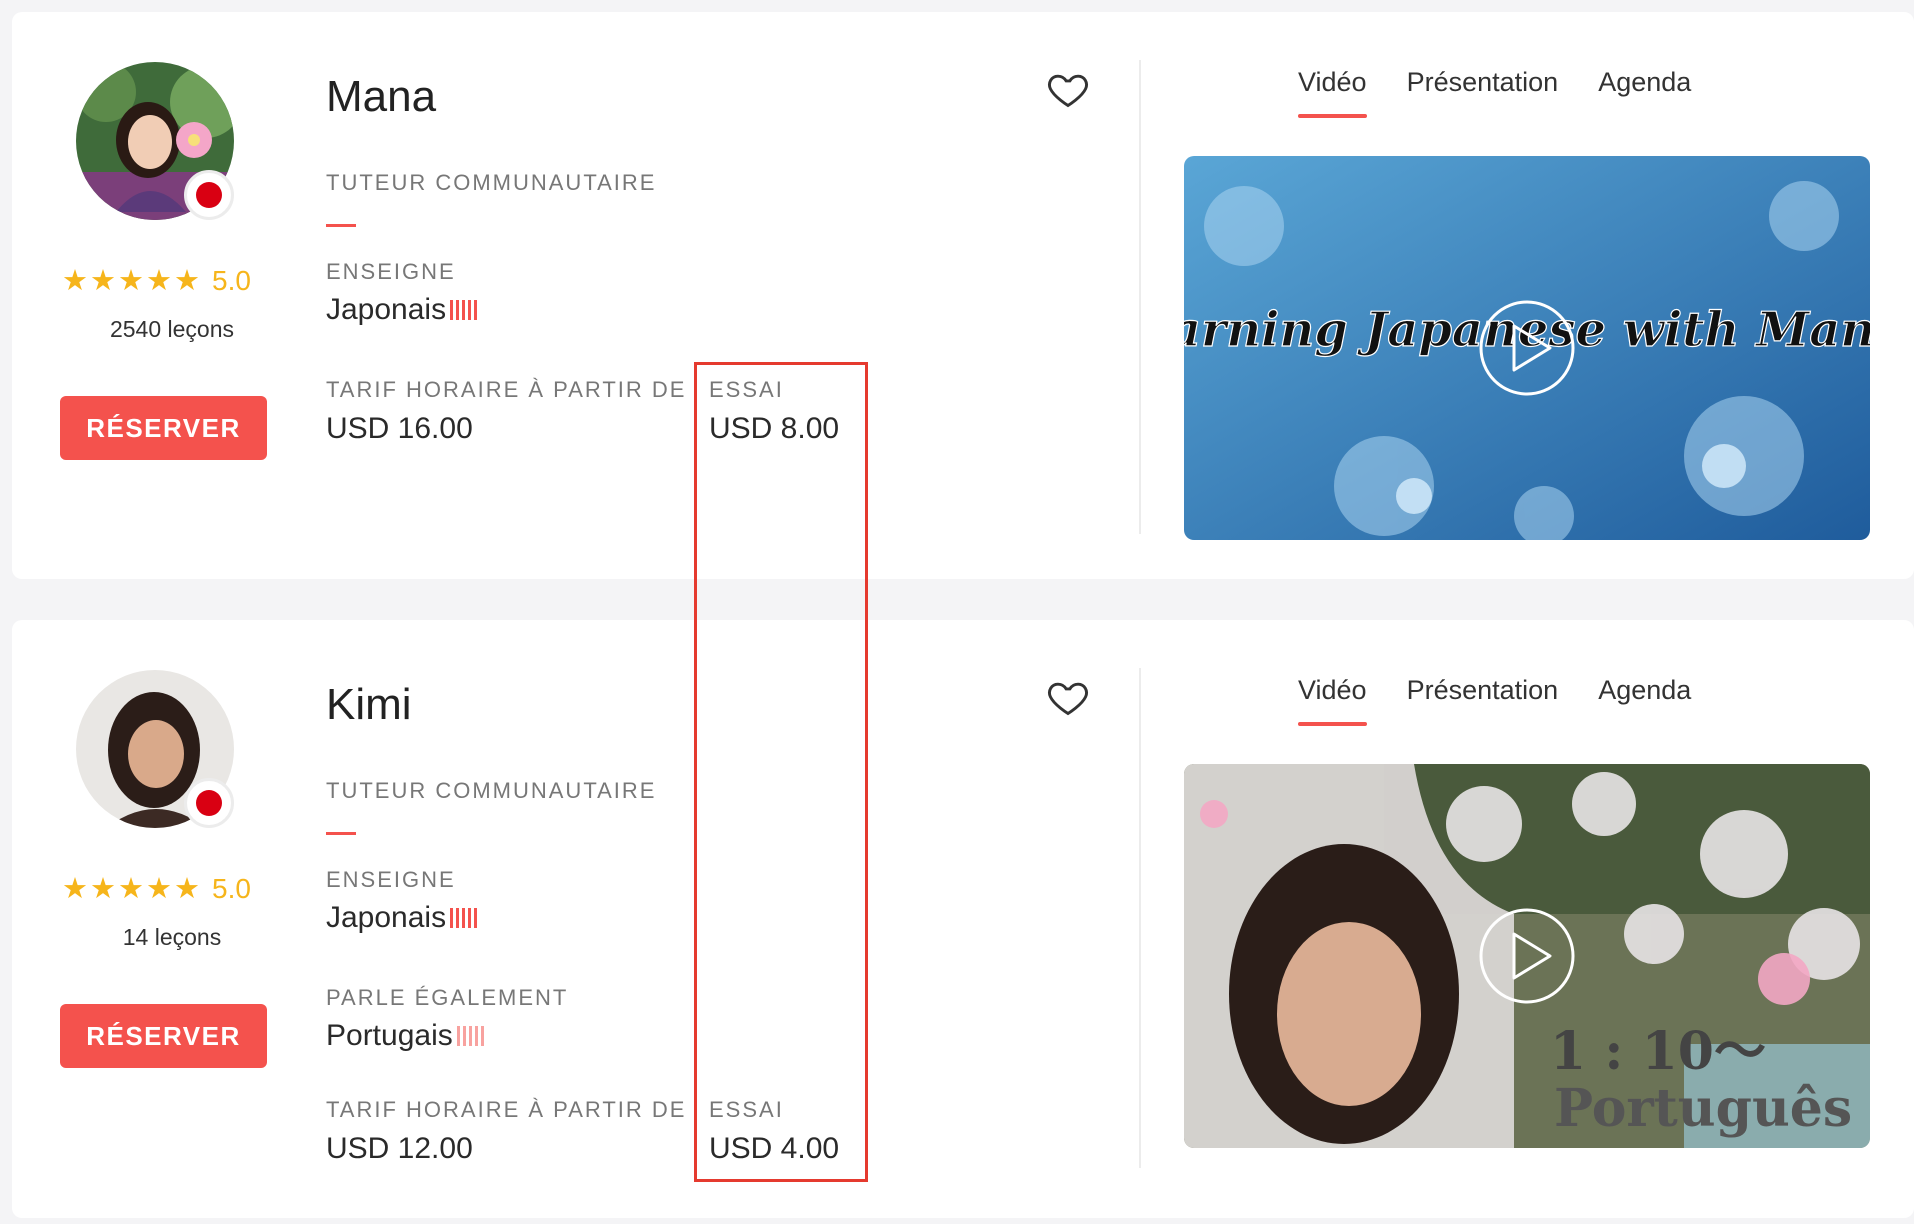 This screenshot has width=1914, height=1224. Describe the element at coordinates (399, 428) in the screenshot. I see `hourly-rate: USD 16.00` at that location.